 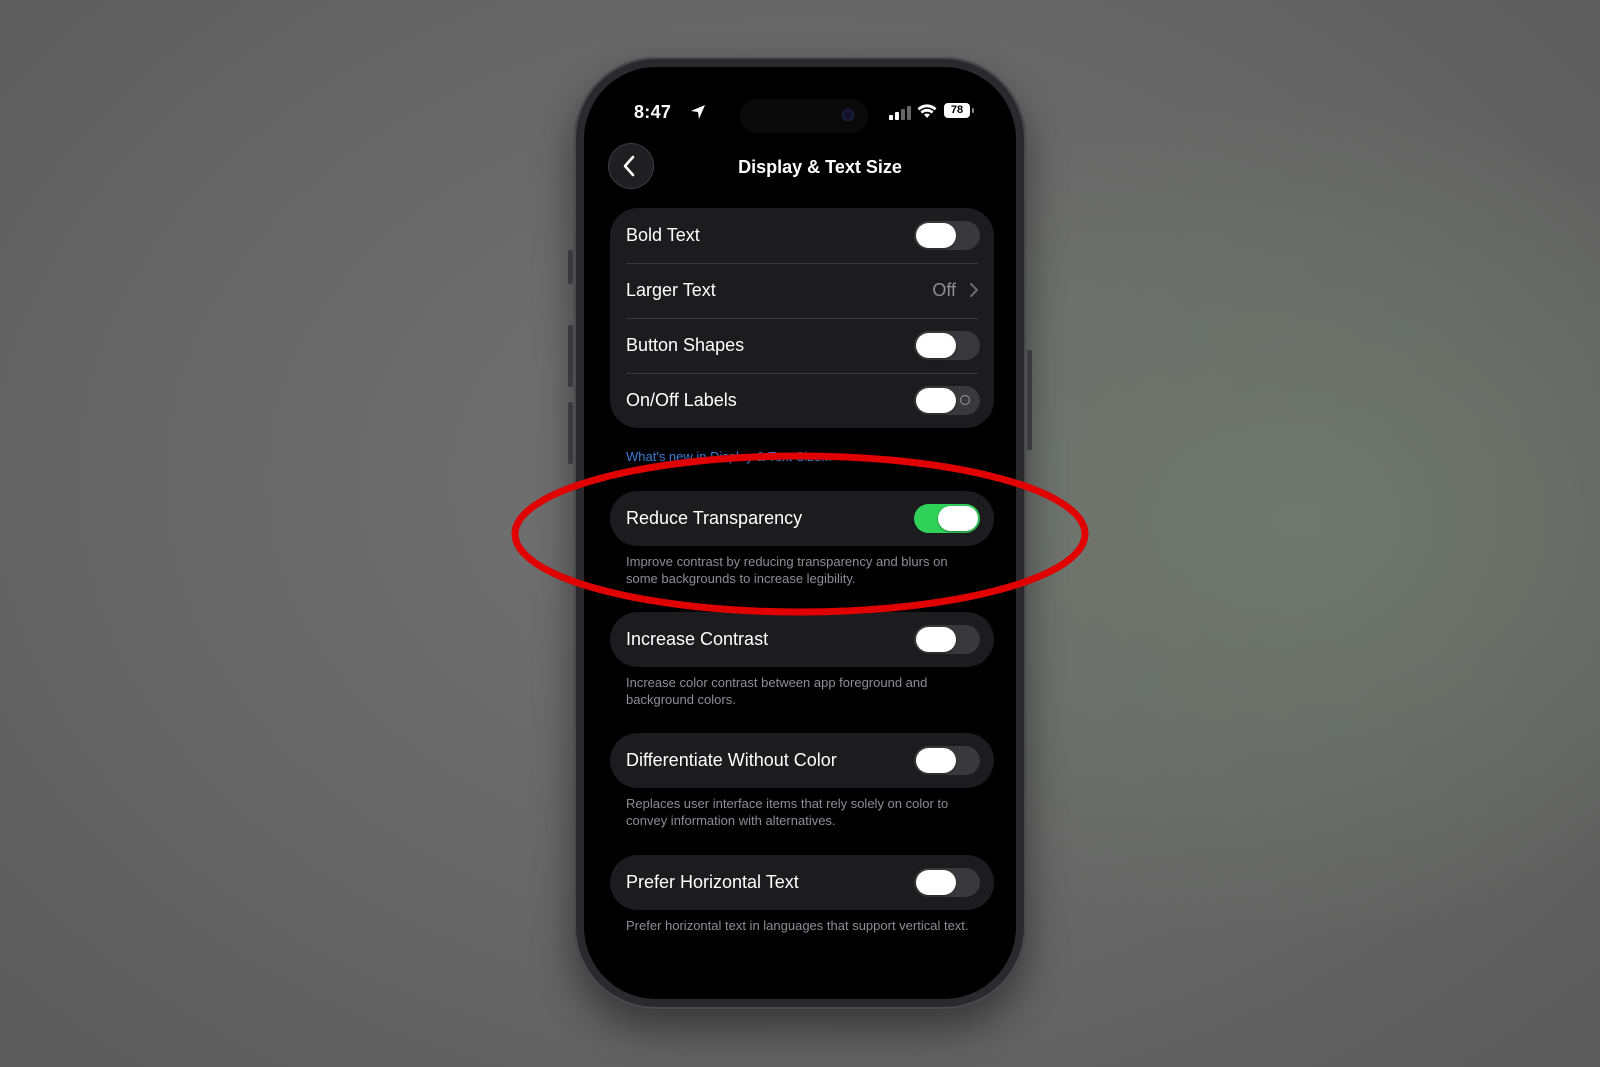 I want to click on button-shapes-row: Button Shapes, so click(x=802, y=345).